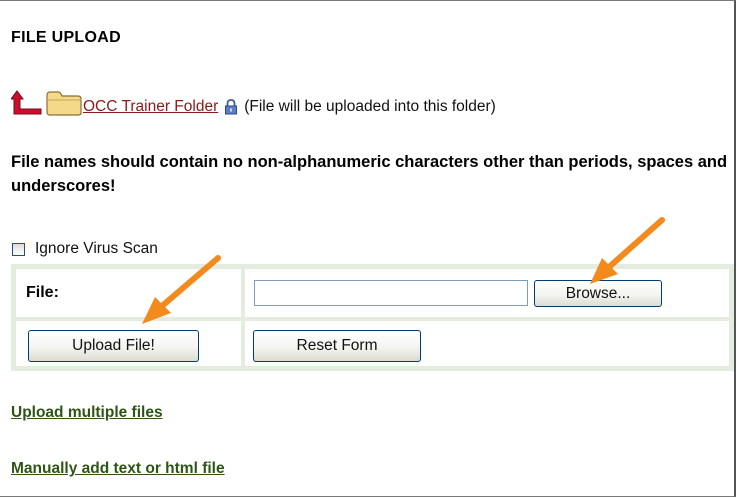 Image resolution: width=740 pixels, height=499 pixels. I want to click on ignore-virus-scan-row: Ignore Virus Scan, so click(85, 249).